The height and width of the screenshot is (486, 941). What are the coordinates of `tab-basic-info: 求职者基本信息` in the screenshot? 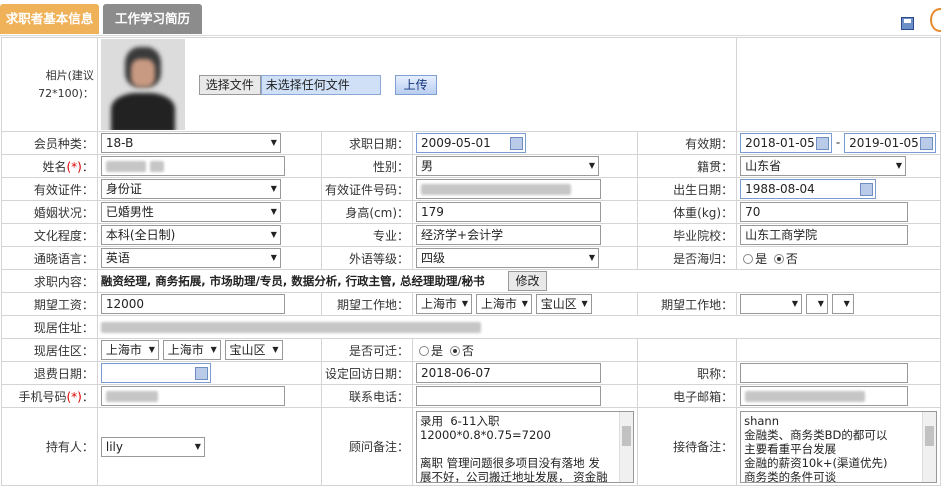 It's located at (49, 19).